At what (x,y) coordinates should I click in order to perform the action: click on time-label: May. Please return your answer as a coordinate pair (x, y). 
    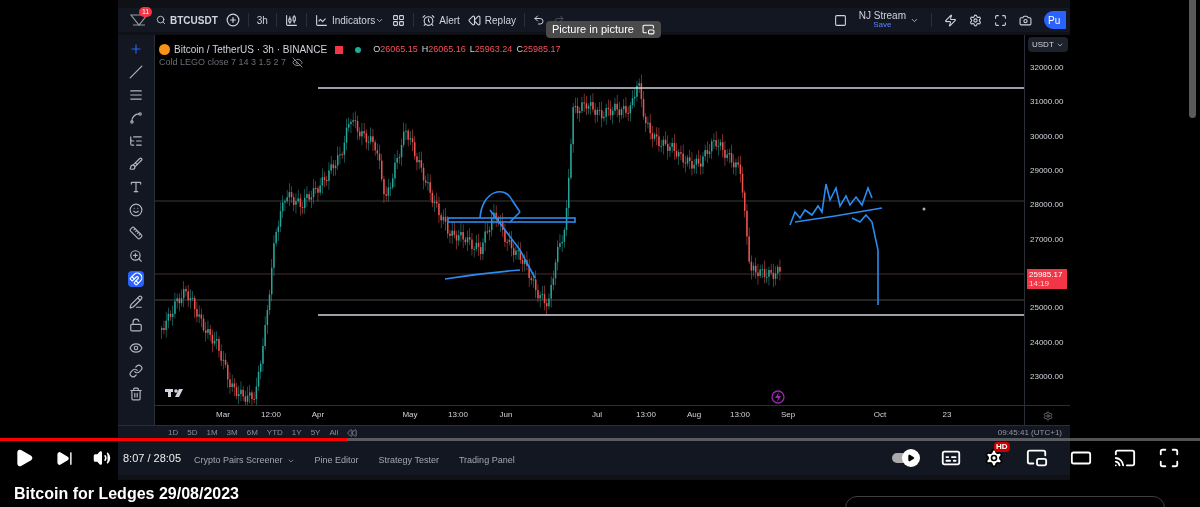
    Looking at the image, I should click on (410, 415).